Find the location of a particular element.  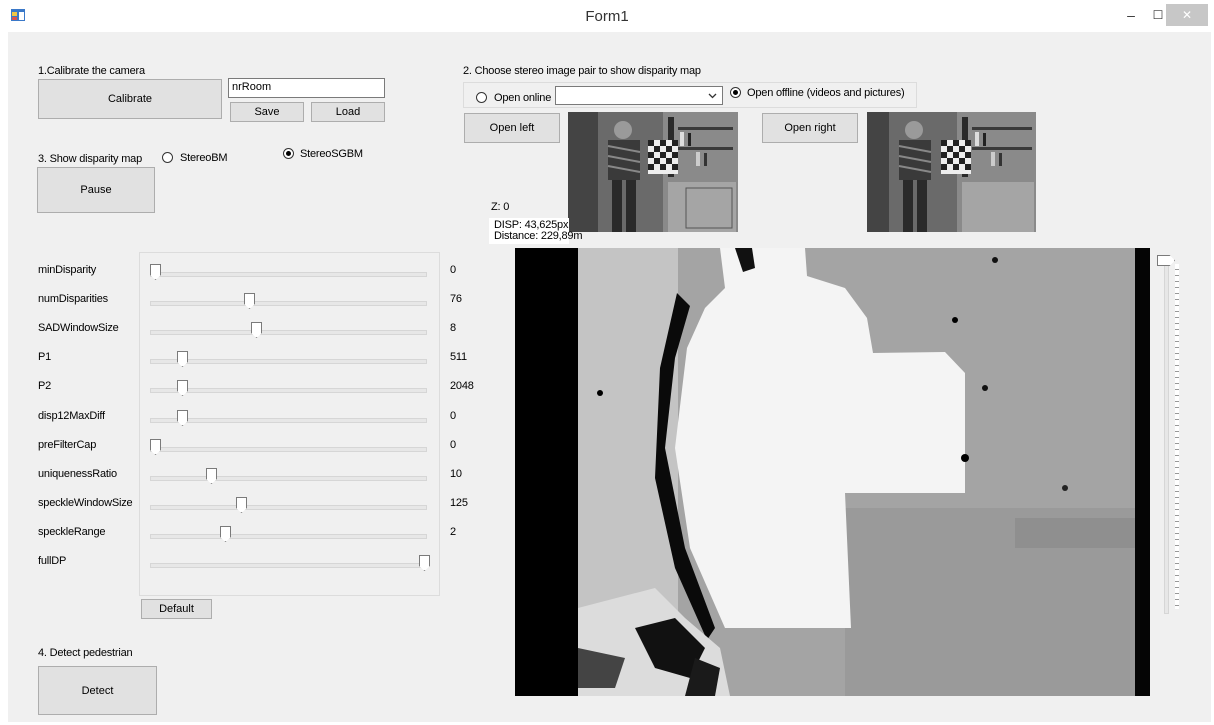

detect-section-label: 4. Detect pedestrian is located at coordinates (85, 653).